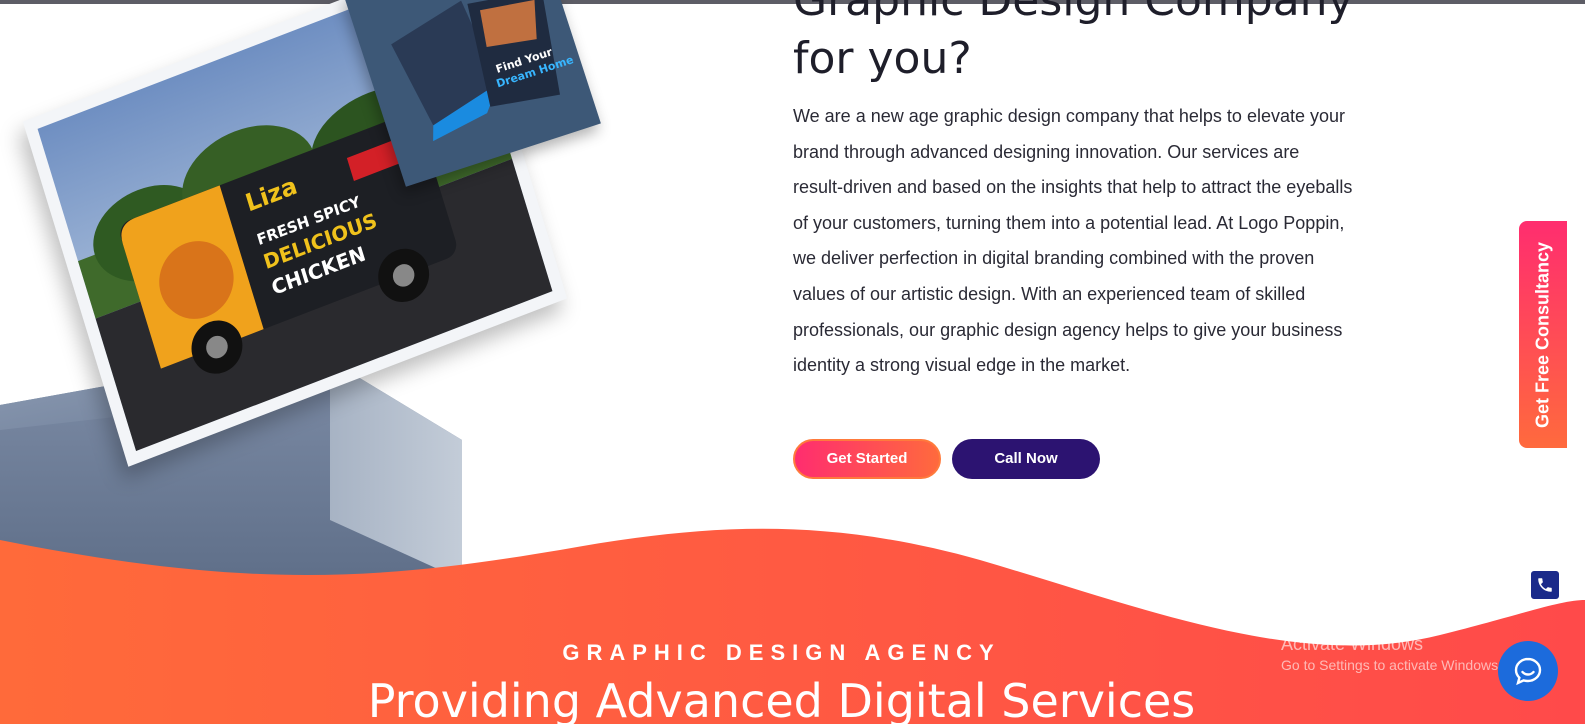  I want to click on section-title: Providing Advanced Digital Services, so click(781, 701).